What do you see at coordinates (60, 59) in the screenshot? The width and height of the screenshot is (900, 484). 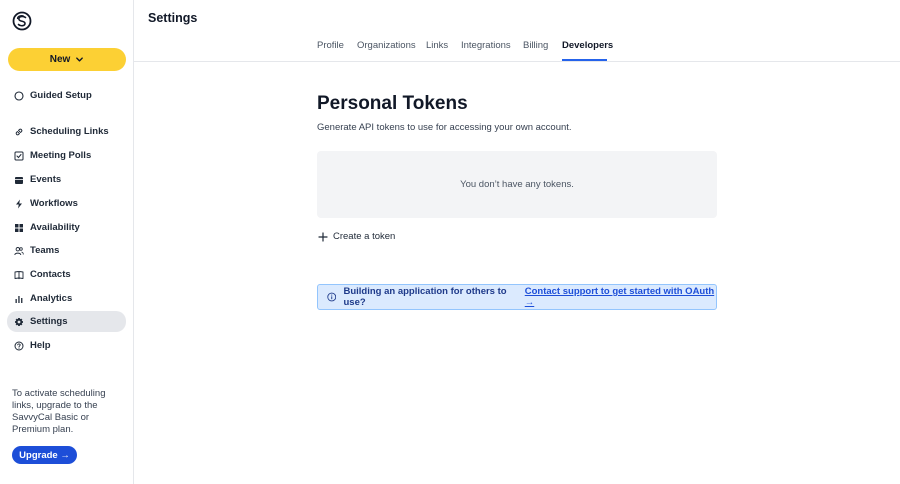 I see `new-button-label: New` at bounding box center [60, 59].